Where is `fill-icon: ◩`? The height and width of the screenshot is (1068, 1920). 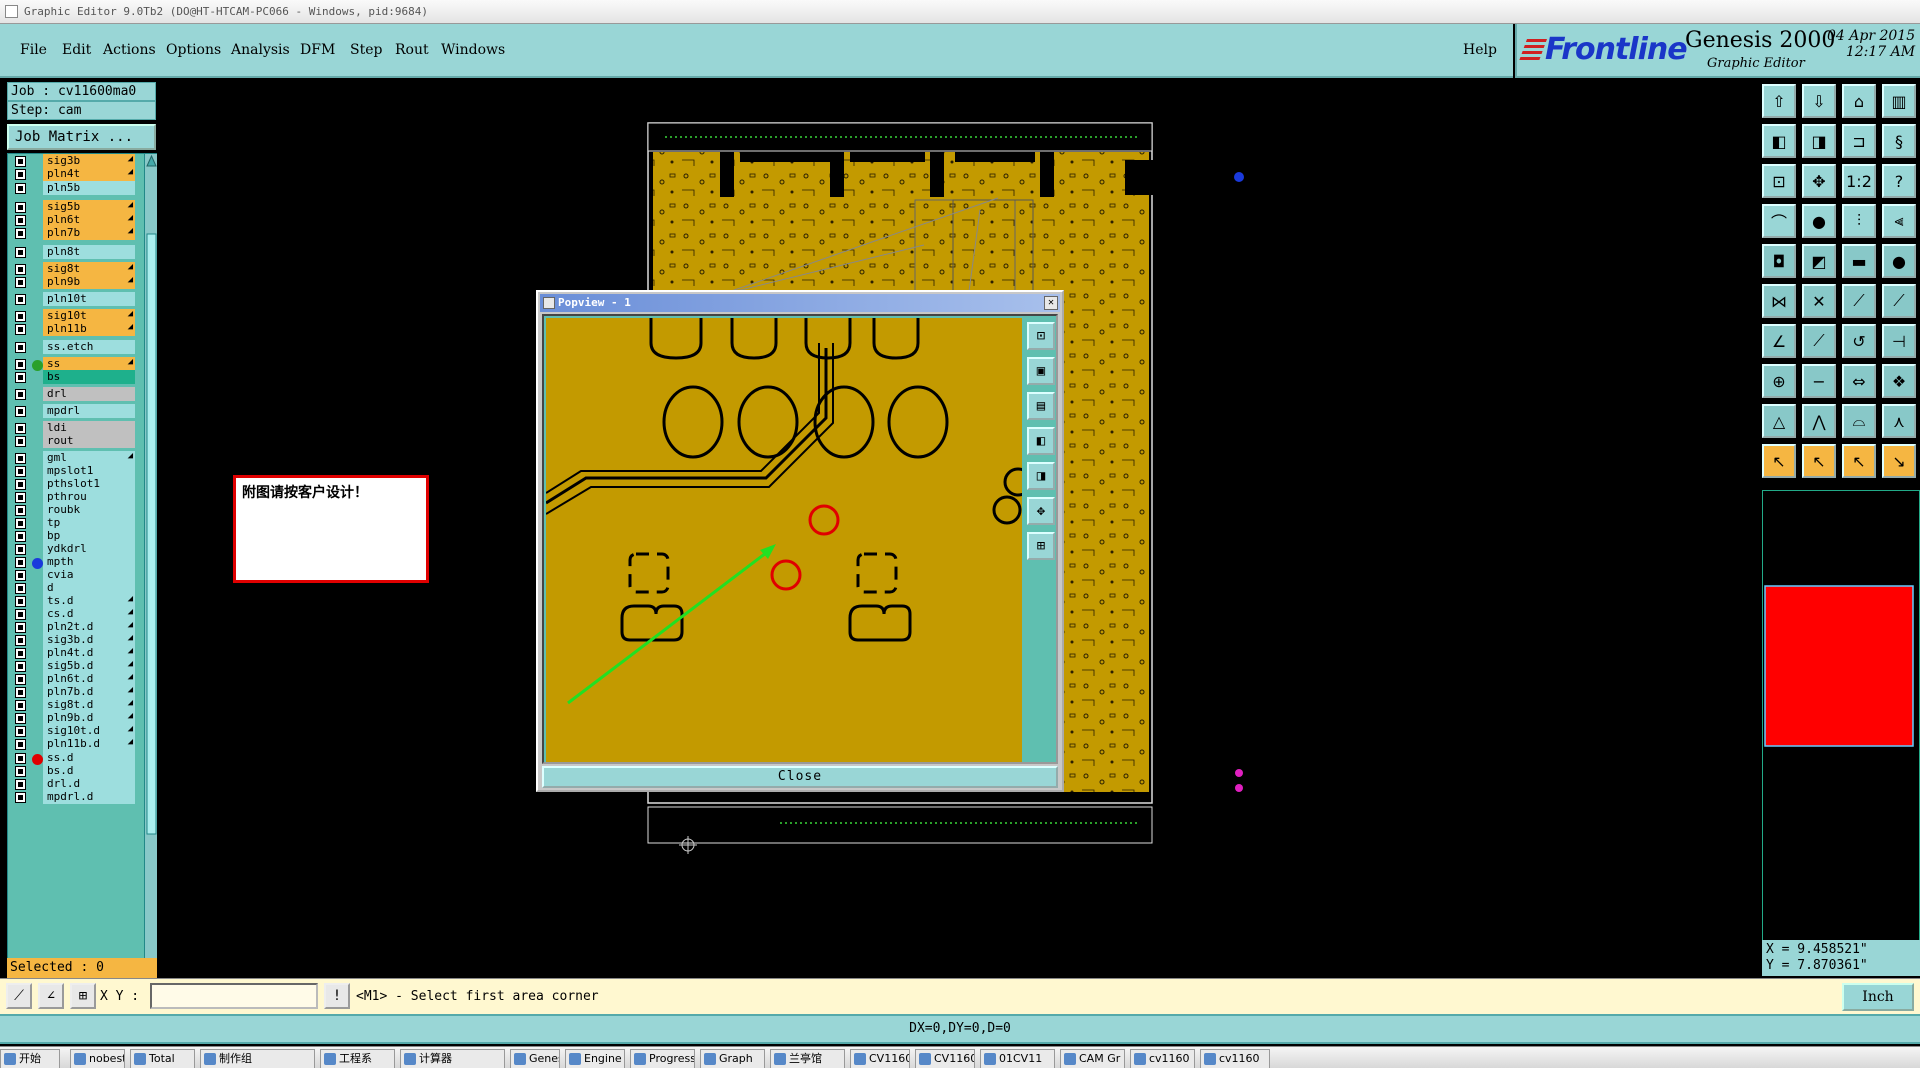
fill-icon: ◩ is located at coordinates (1819, 261).